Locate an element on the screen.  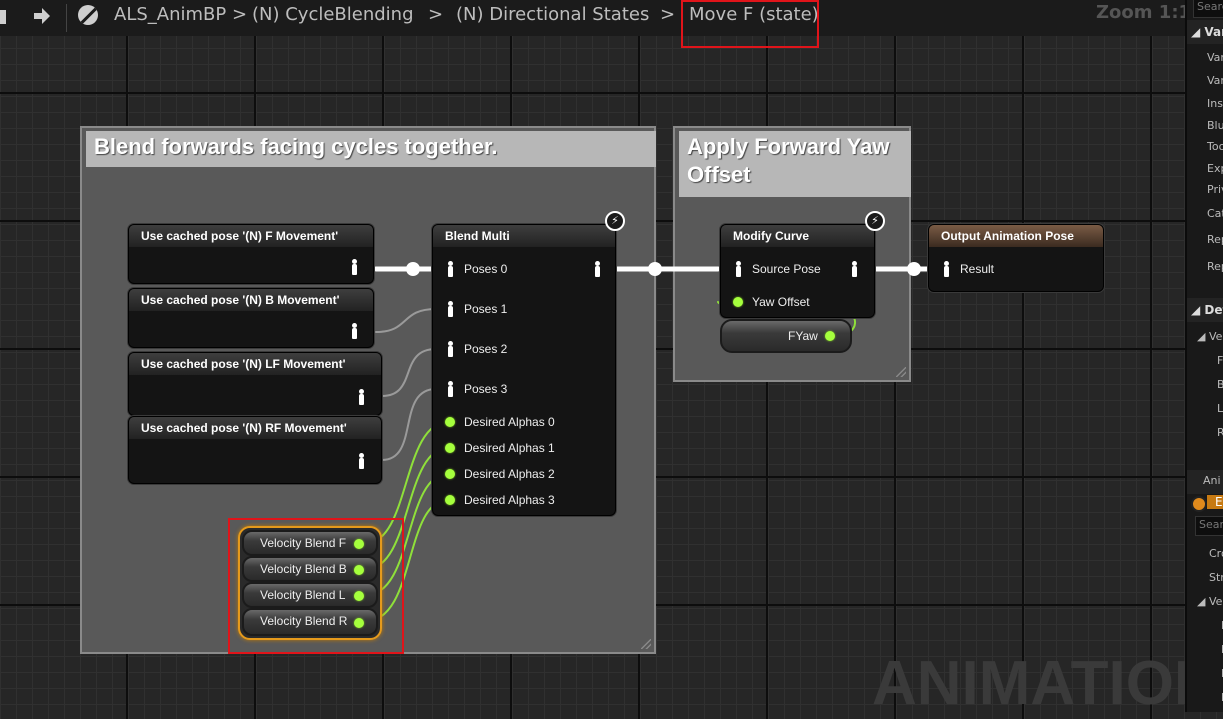
variable-label: FYaw is located at coordinates (803, 336).